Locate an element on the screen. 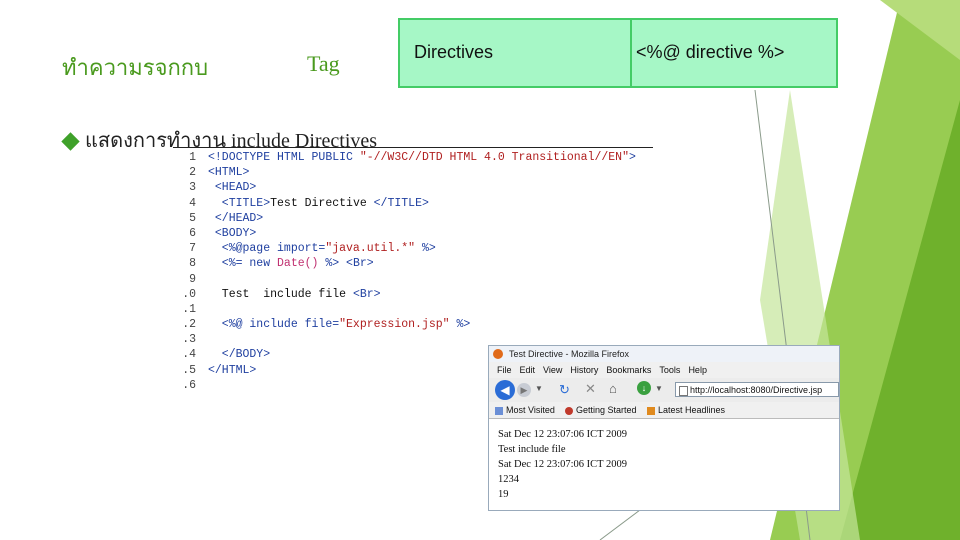  download-icon: ↓ is located at coordinates (644, 388).